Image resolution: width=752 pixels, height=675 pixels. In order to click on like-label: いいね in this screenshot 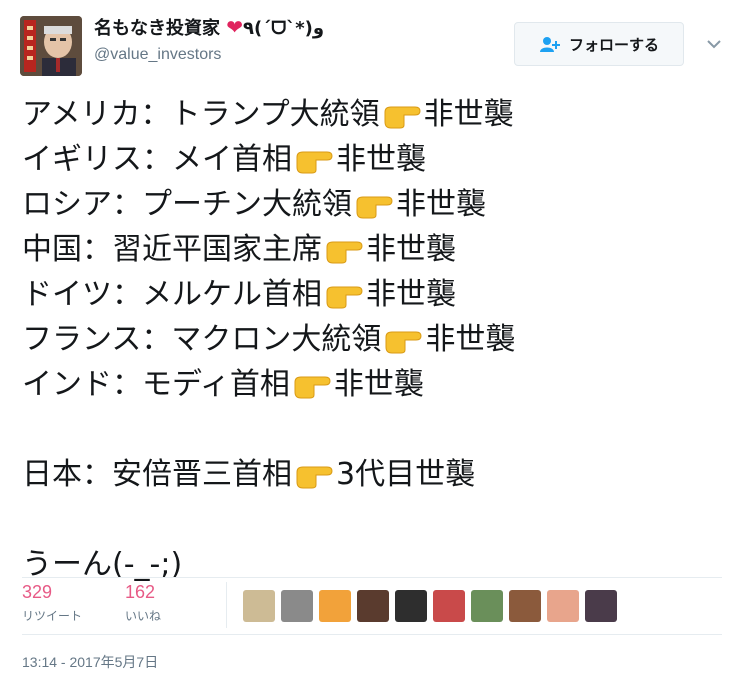, I will do `click(143, 616)`.